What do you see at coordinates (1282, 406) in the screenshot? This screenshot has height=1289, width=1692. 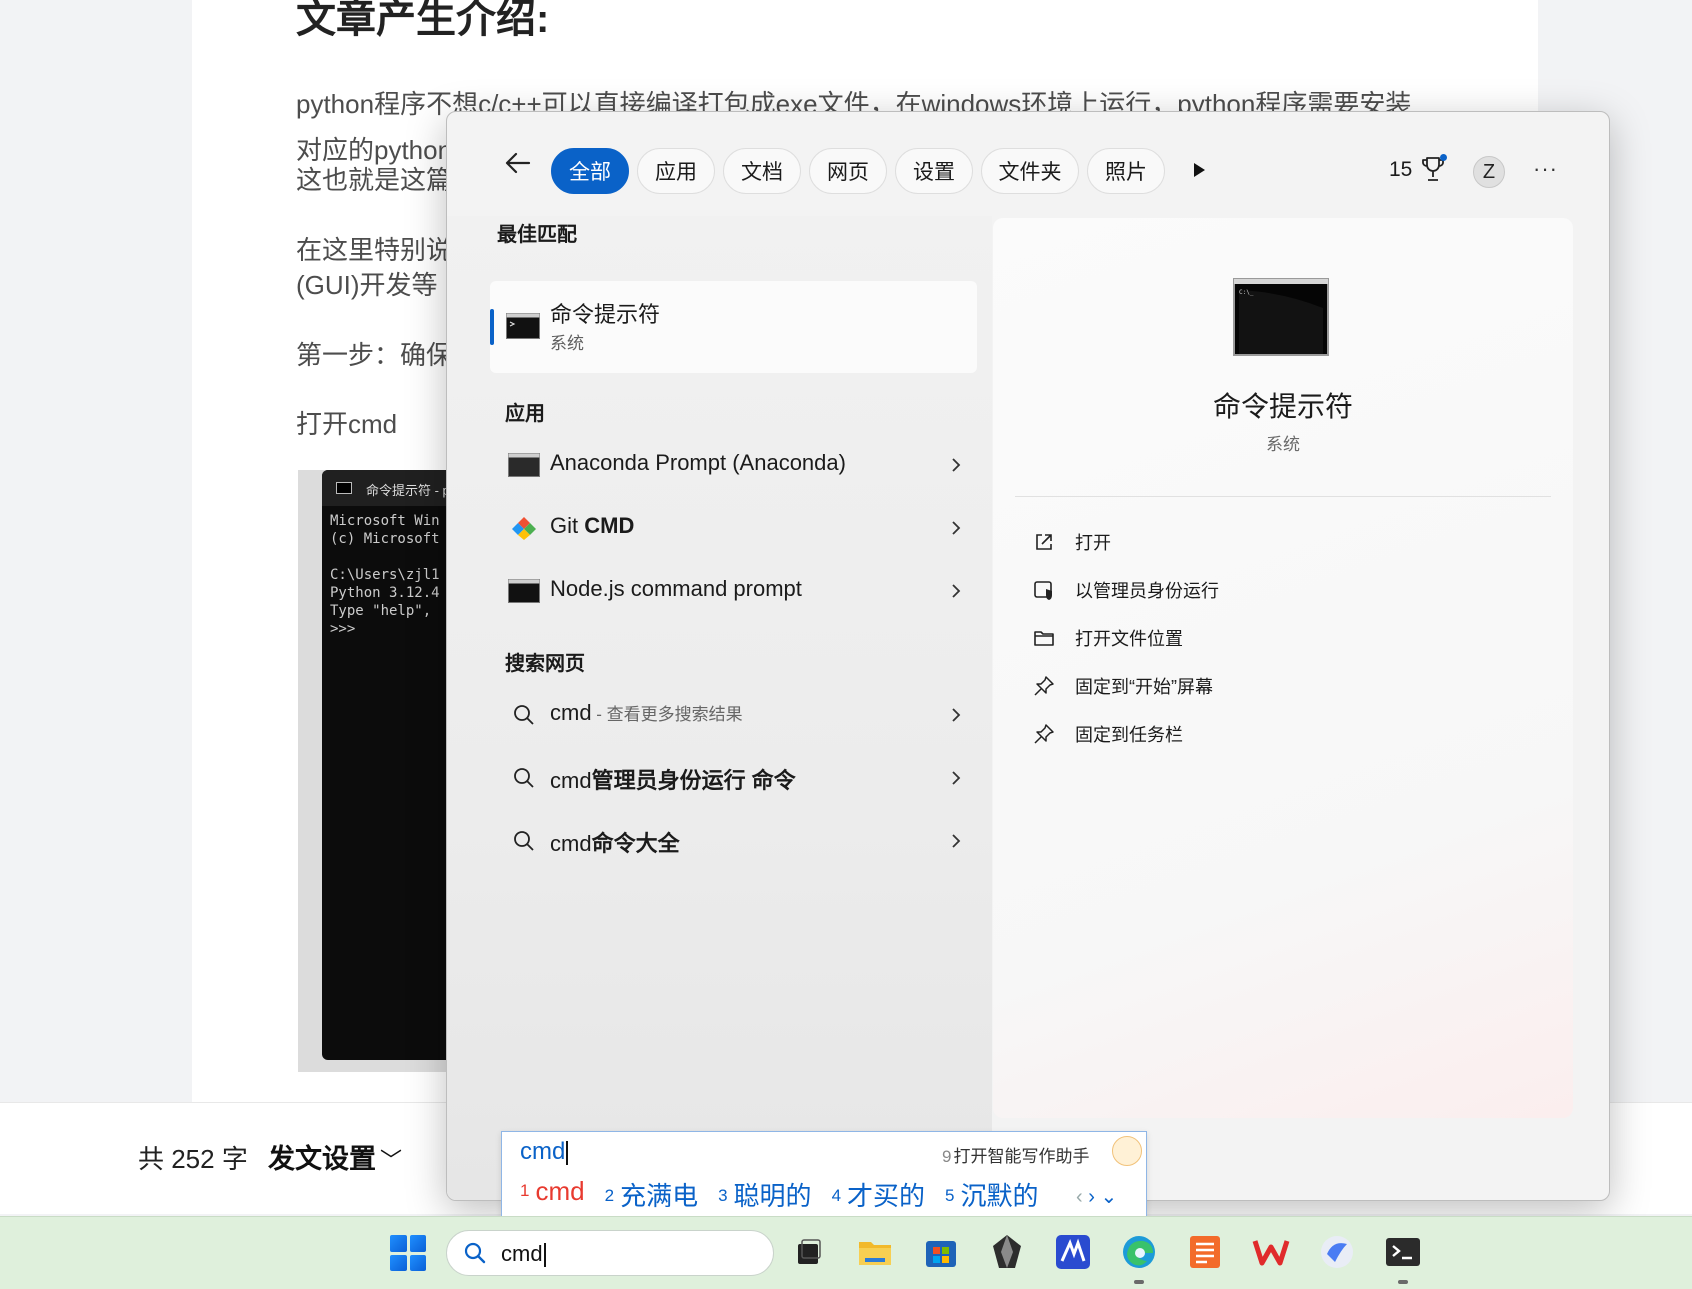 I see `detail-title: 命令提示符` at bounding box center [1282, 406].